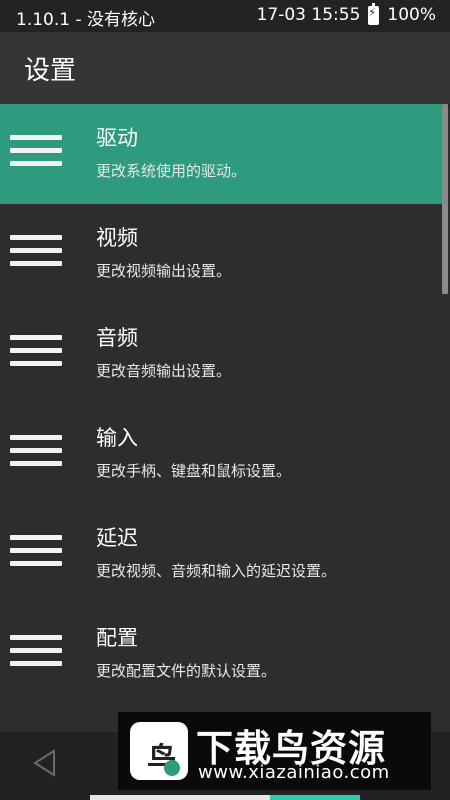  What do you see at coordinates (221, 454) in the screenshot?
I see `settings-item-input: 输入 更改手柄、键盘和鼠标设置。` at bounding box center [221, 454].